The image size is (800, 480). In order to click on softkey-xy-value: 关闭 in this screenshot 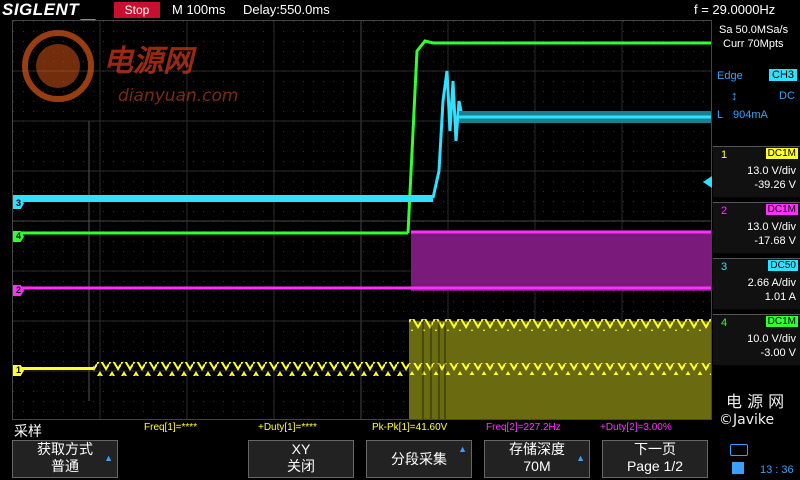, I will do `click(301, 466)`.